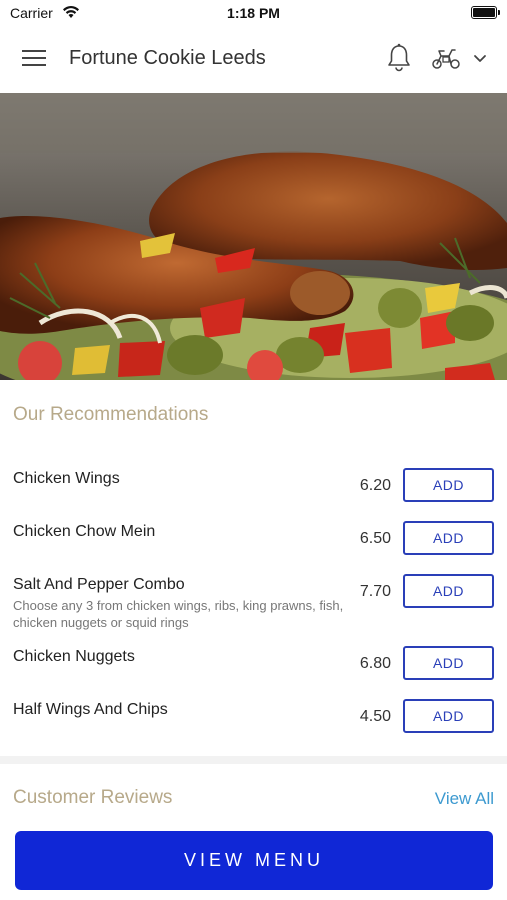 The image size is (507, 900). Describe the element at coordinates (480, 58) in the screenshot. I see `chevron-down-icon` at that location.